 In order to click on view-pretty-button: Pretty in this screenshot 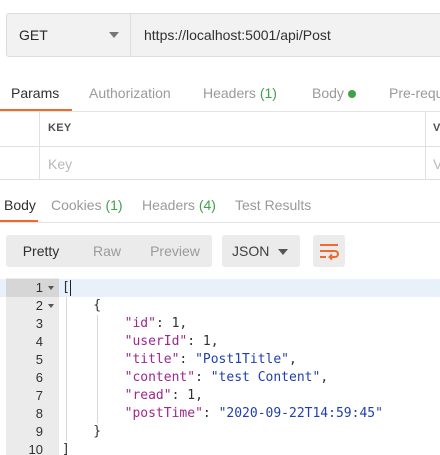, I will do `click(41, 251)`.